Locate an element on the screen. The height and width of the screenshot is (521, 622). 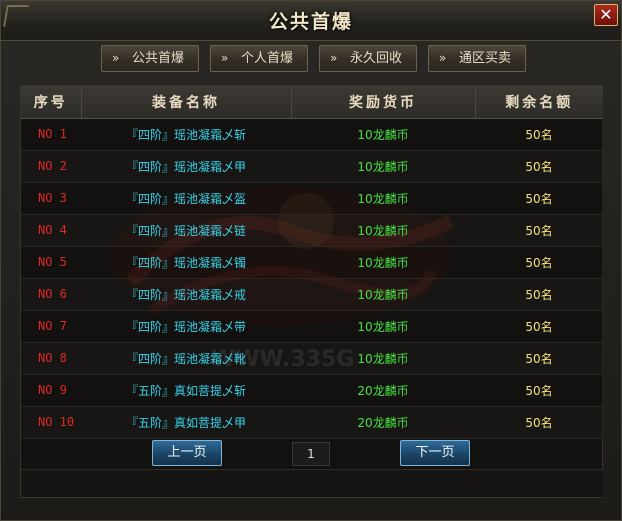
row-index: NO 2 is located at coordinates (51, 166).